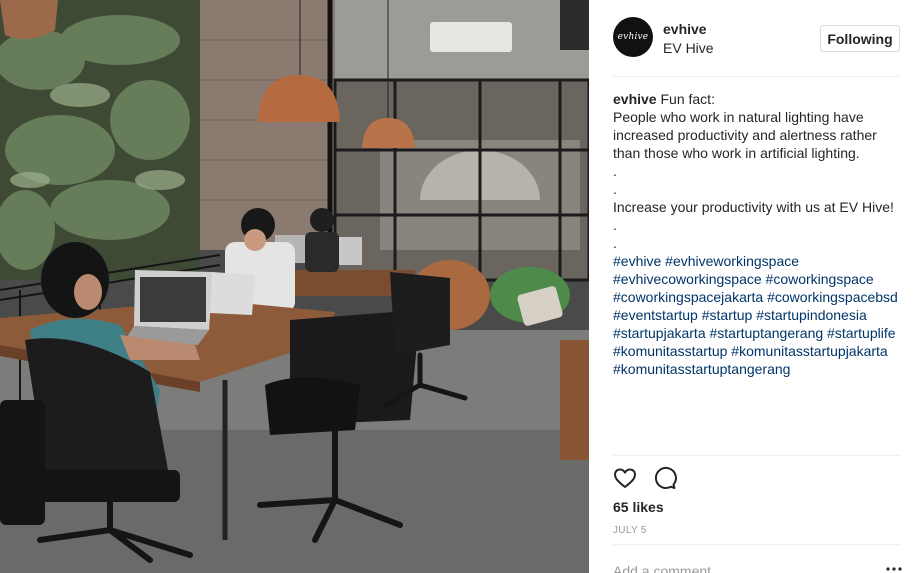 The image size is (917, 573). What do you see at coordinates (861, 333) in the screenshot?
I see `hashtag-link: #startuplife` at bounding box center [861, 333].